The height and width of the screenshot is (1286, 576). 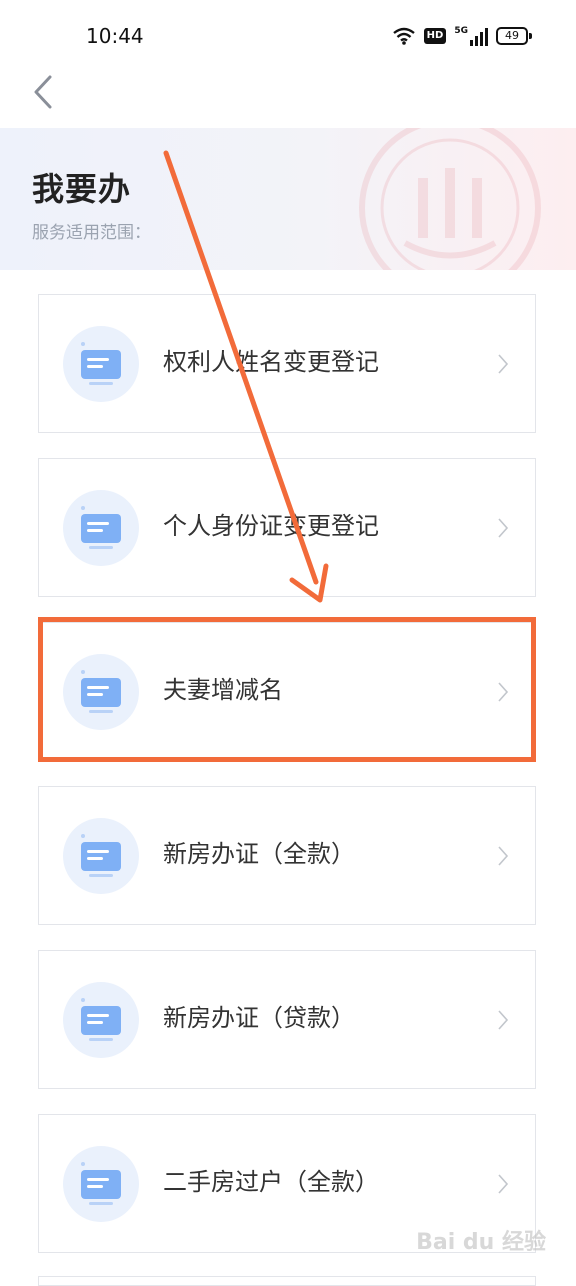 I want to click on watermark: Bai du 经验, so click(x=481, y=1242).